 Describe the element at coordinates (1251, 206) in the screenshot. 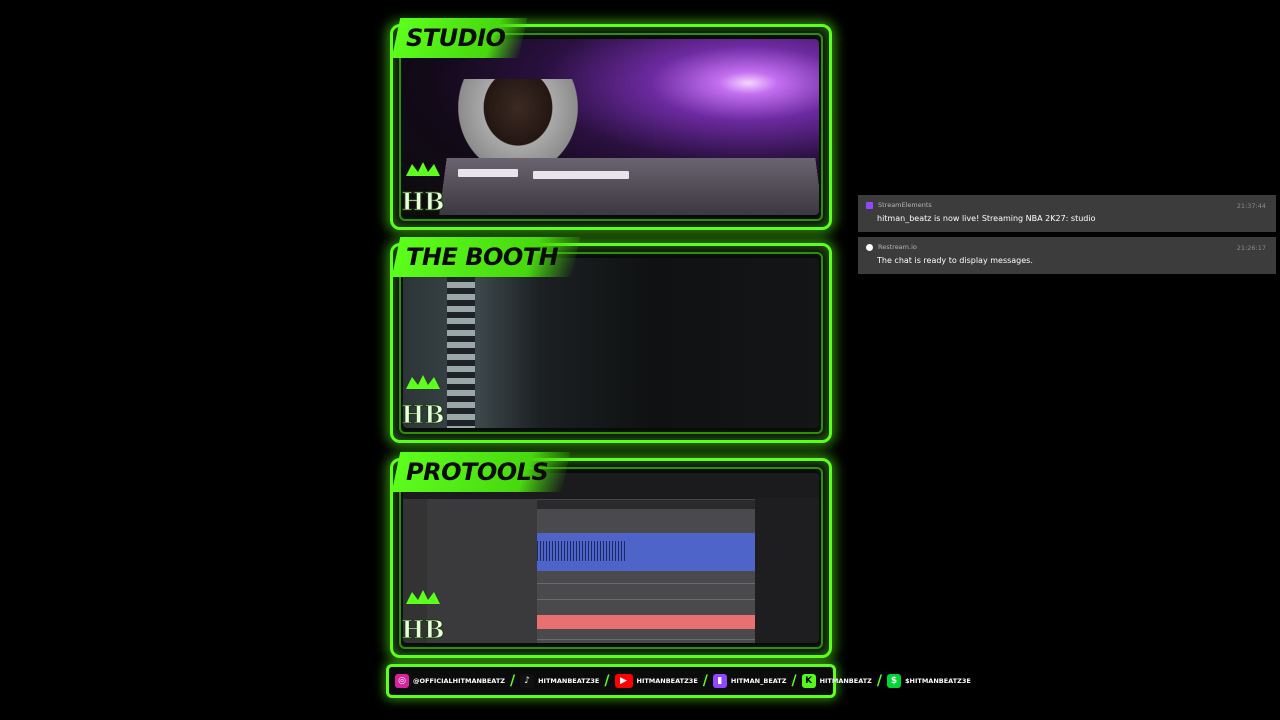

I see `chat-time: 21:37:44` at that location.